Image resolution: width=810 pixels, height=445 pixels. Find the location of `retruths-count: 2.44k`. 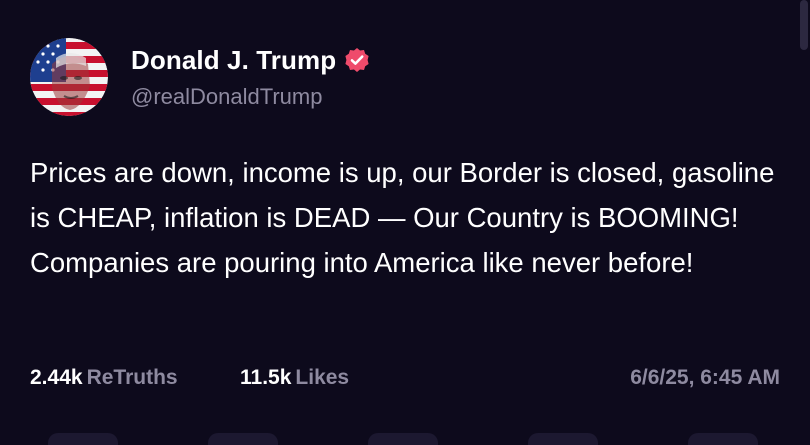

retruths-count: 2.44k is located at coordinates (56, 377).